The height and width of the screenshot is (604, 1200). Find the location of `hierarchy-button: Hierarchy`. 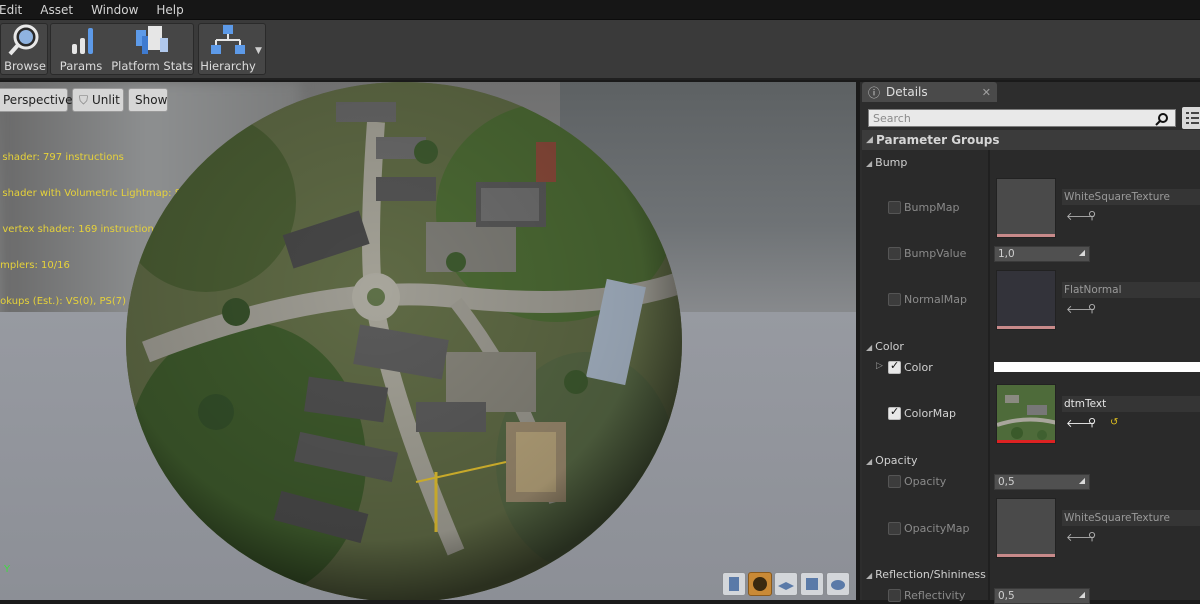

hierarchy-button: Hierarchy is located at coordinates (228, 50).